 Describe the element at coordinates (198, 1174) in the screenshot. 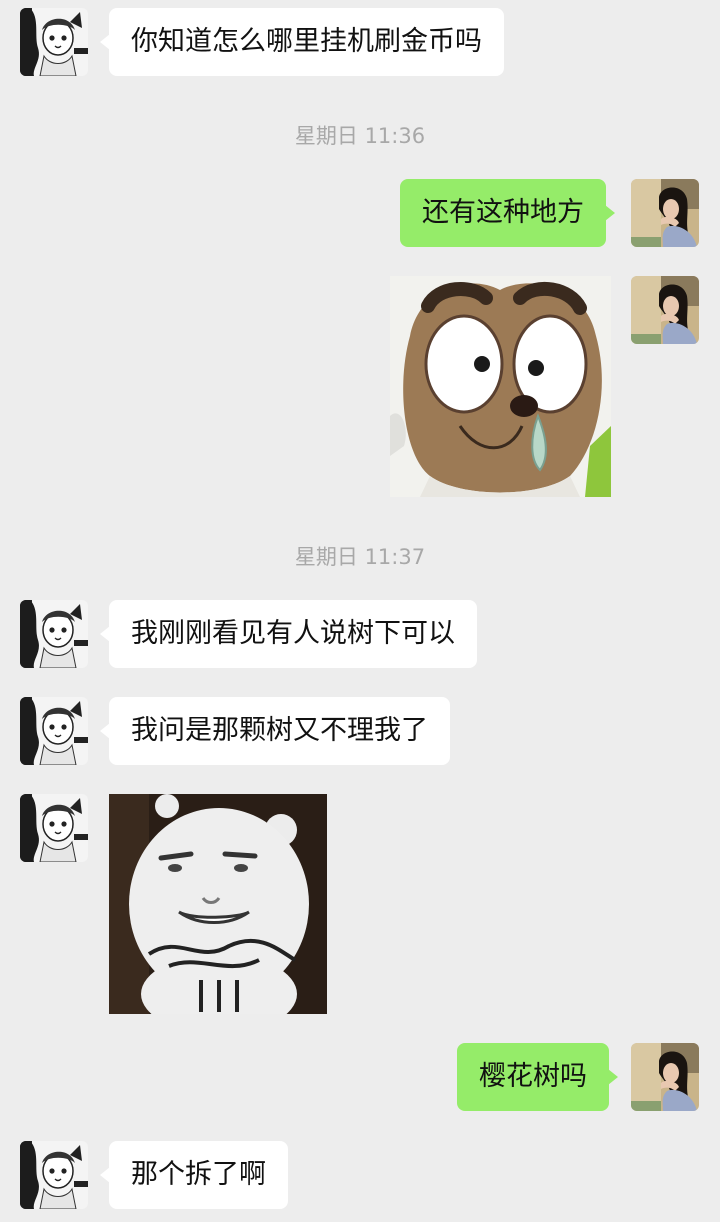

I see `message-text: 那个拆了啊` at that location.